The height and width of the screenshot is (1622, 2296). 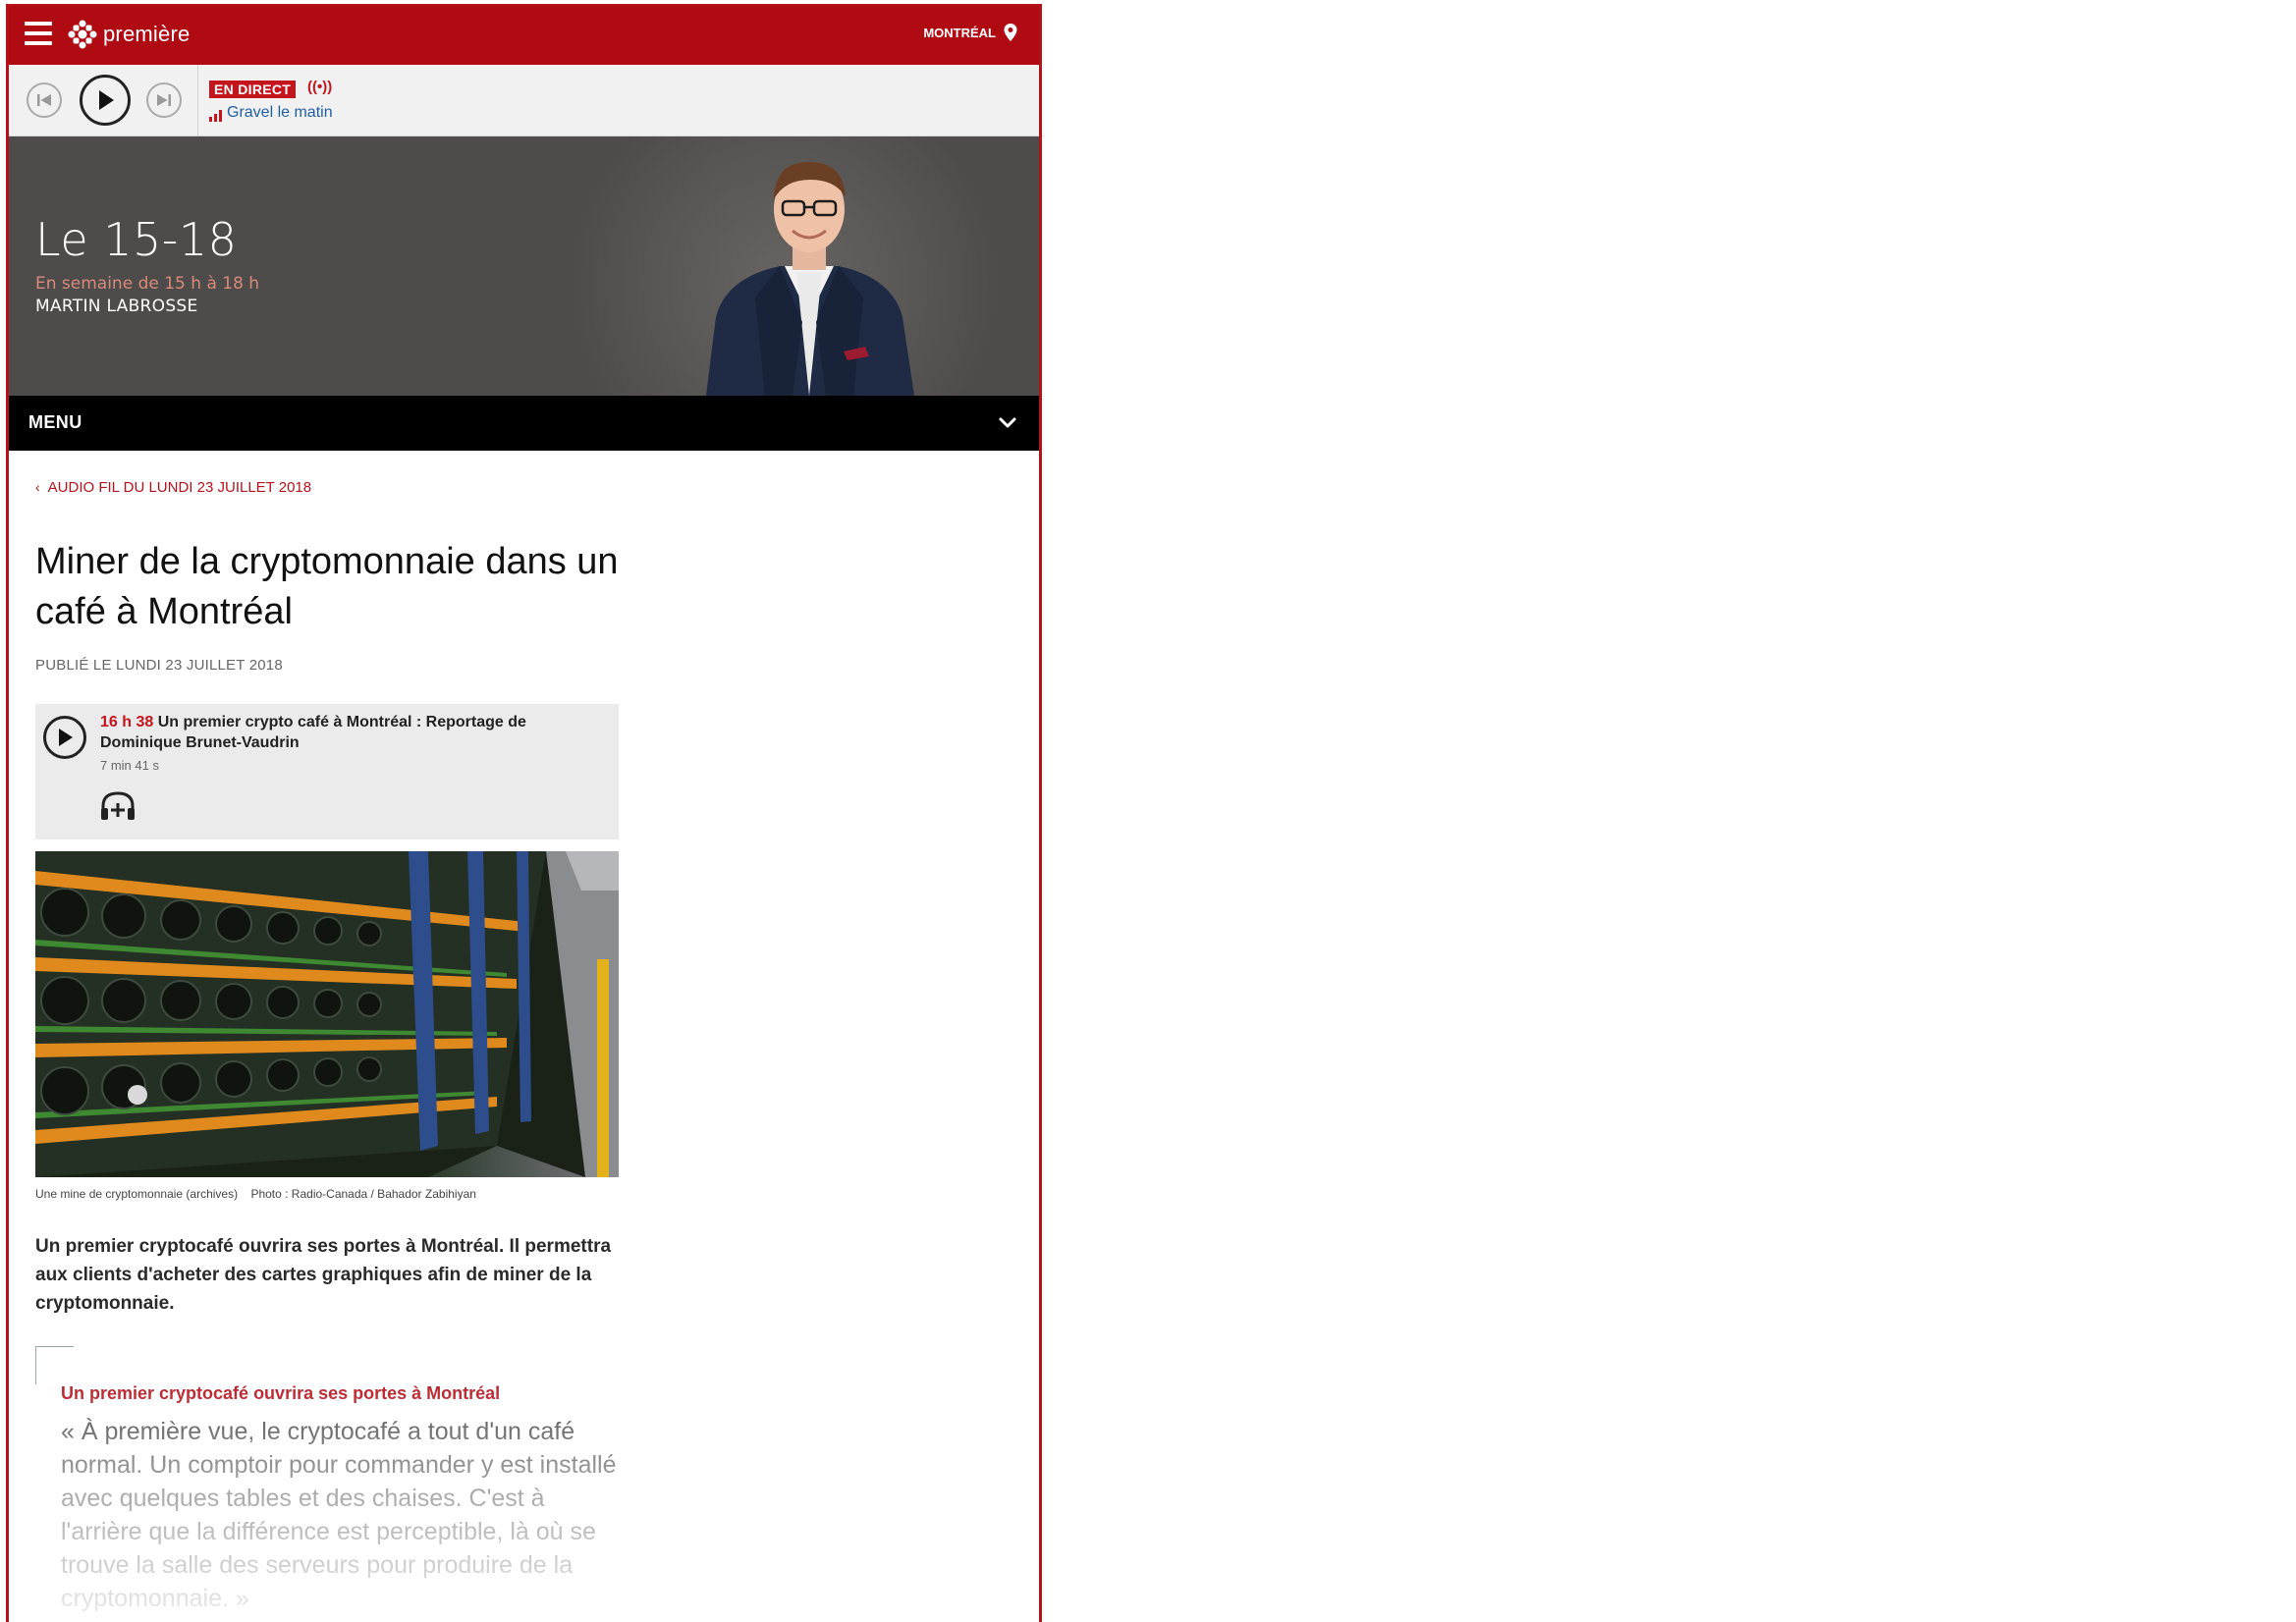 I want to click on region-selector: MONTRÉAL, so click(x=970, y=32).